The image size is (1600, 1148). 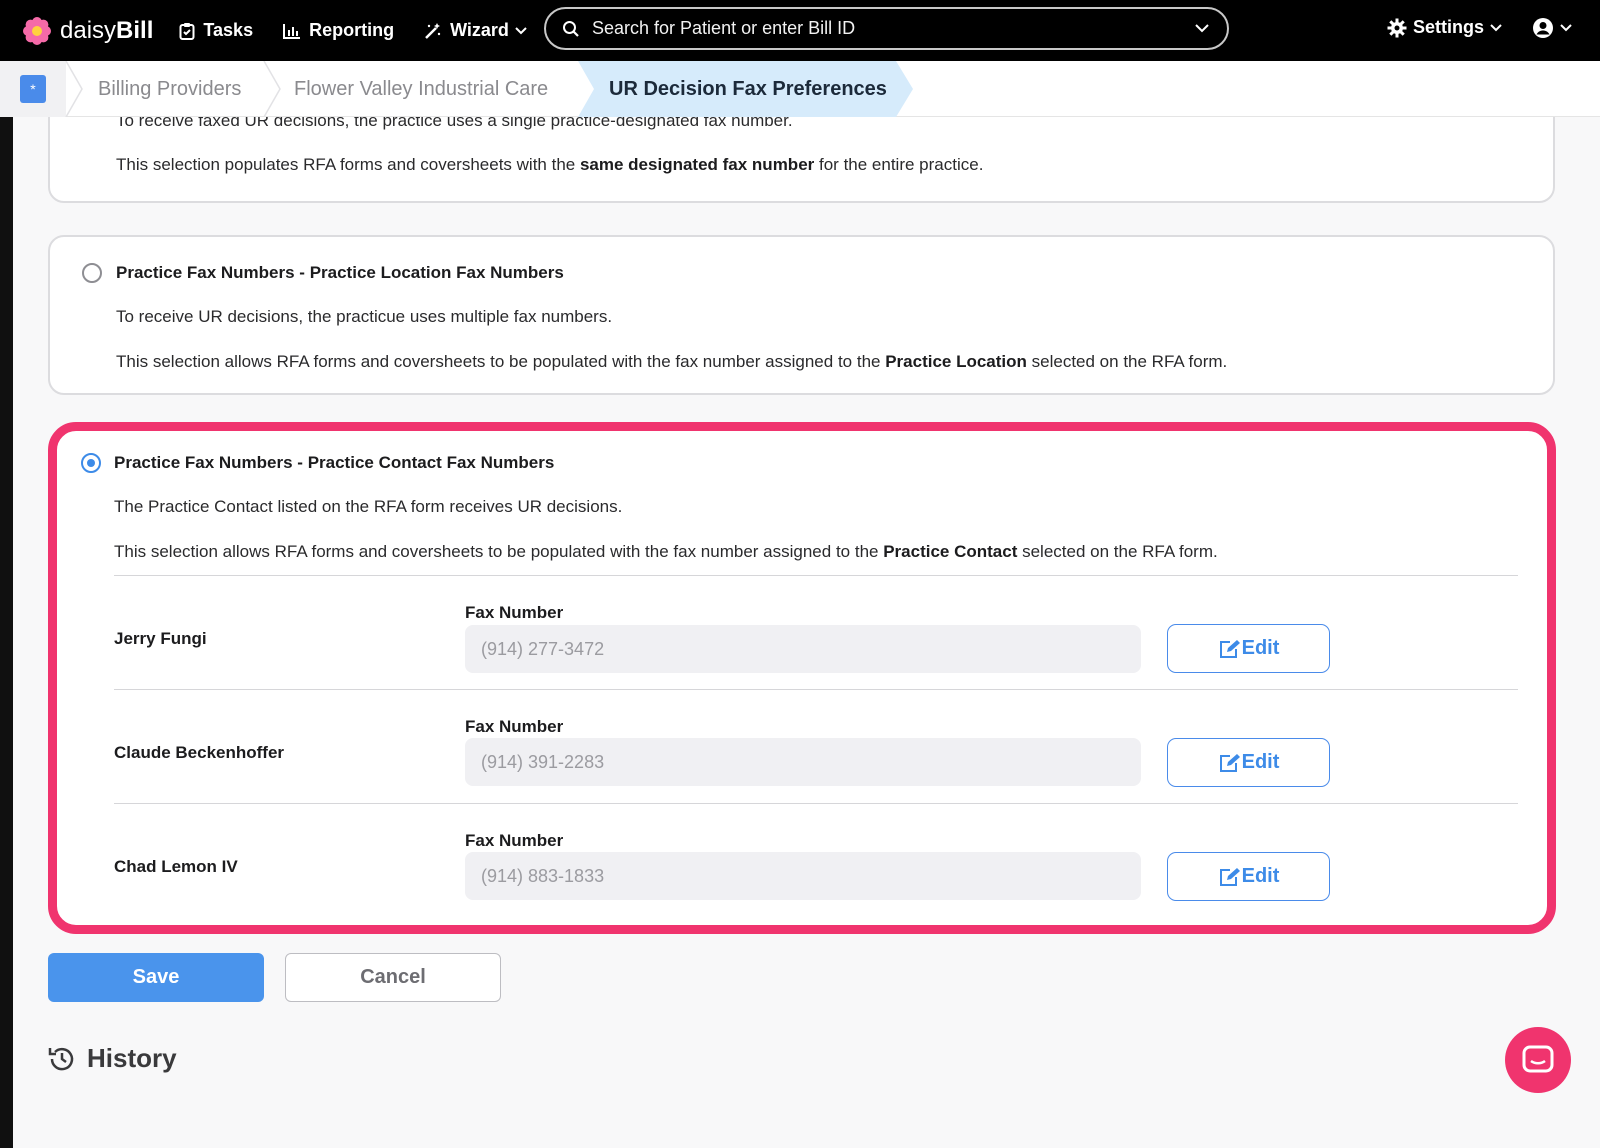 I want to click on gear-icon, so click(x=1397, y=27).